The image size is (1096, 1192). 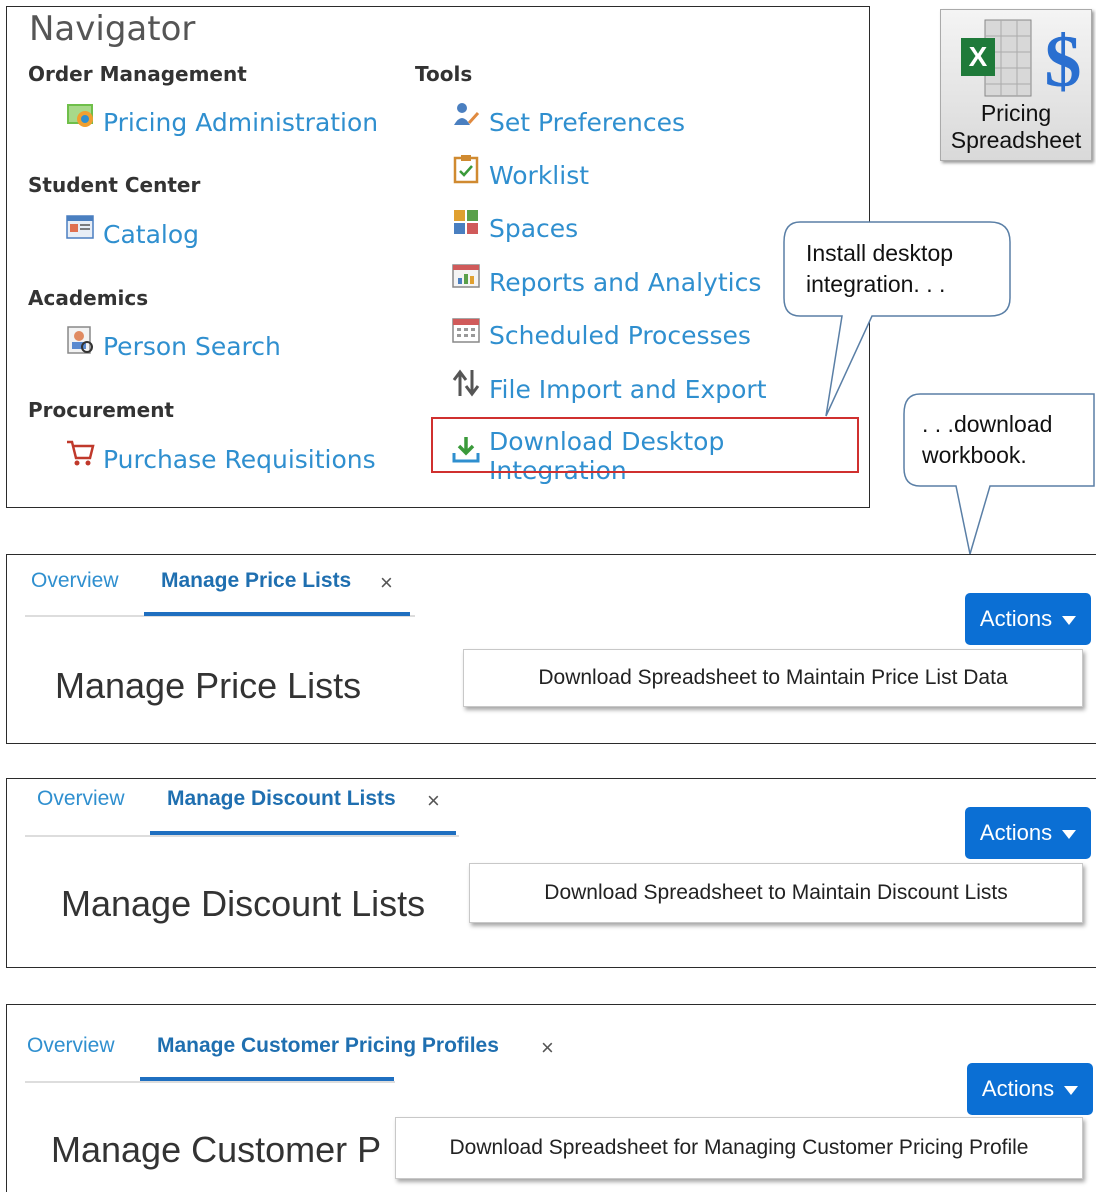 What do you see at coordinates (987, 440) in the screenshot?
I see `callout-download-text: . . .download workbook.` at bounding box center [987, 440].